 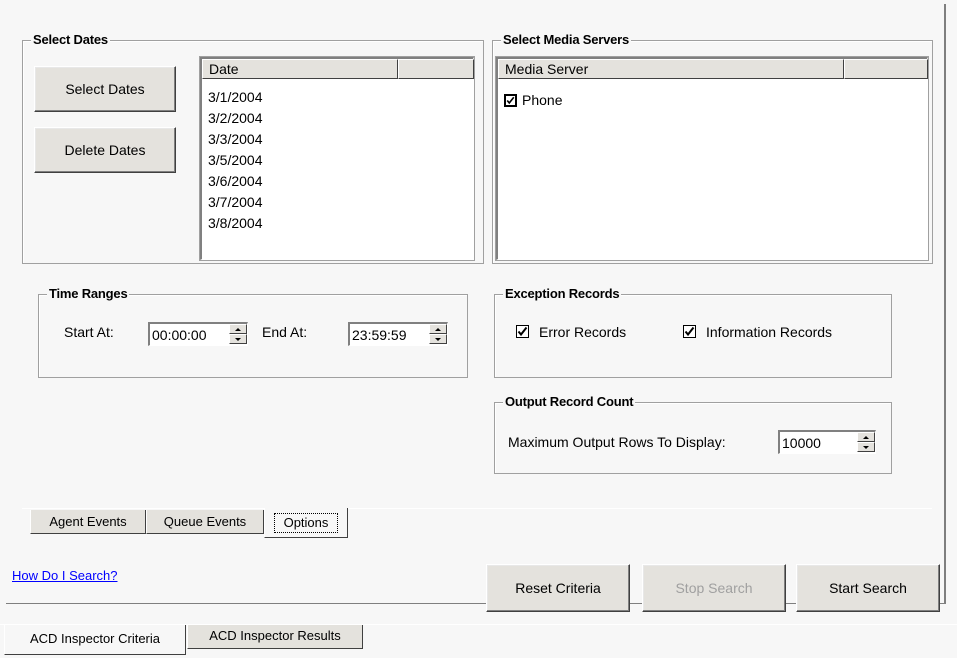 I want to click on tab-queue-events: Queue Events, so click(x=205, y=522).